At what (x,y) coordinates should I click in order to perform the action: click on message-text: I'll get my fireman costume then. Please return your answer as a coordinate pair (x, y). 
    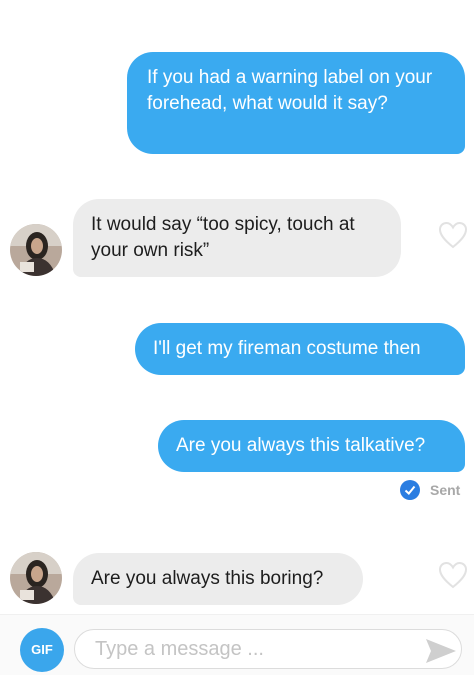
    Looking at the image, I should click on (287, 348).